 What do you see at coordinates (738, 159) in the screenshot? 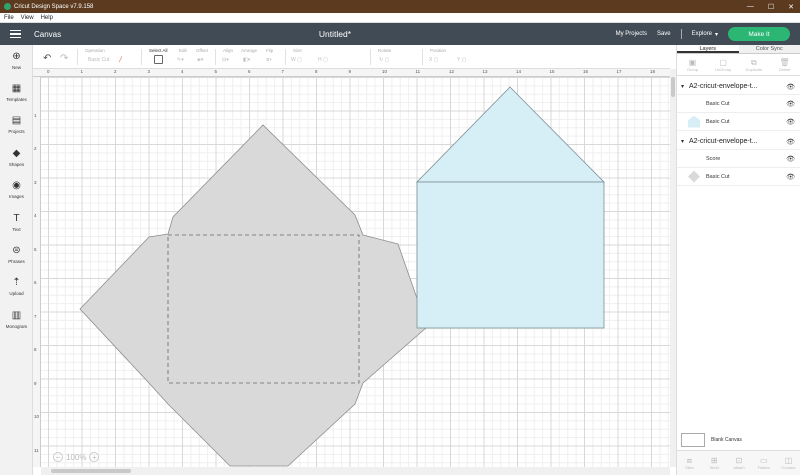
I see `layer-item: Score 👁` at bounding box center [738, 159].